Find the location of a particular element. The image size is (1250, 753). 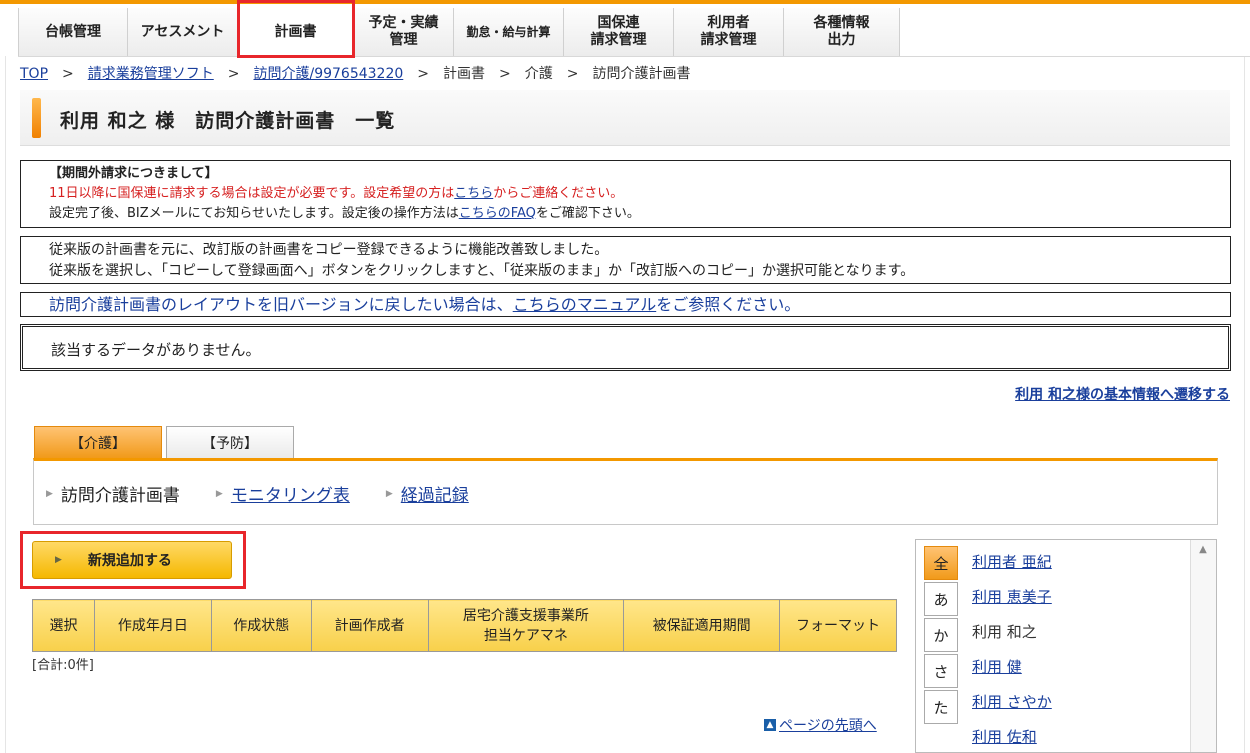

list-item: 利用者 亜紀 is located at coordinates (1079, 567).